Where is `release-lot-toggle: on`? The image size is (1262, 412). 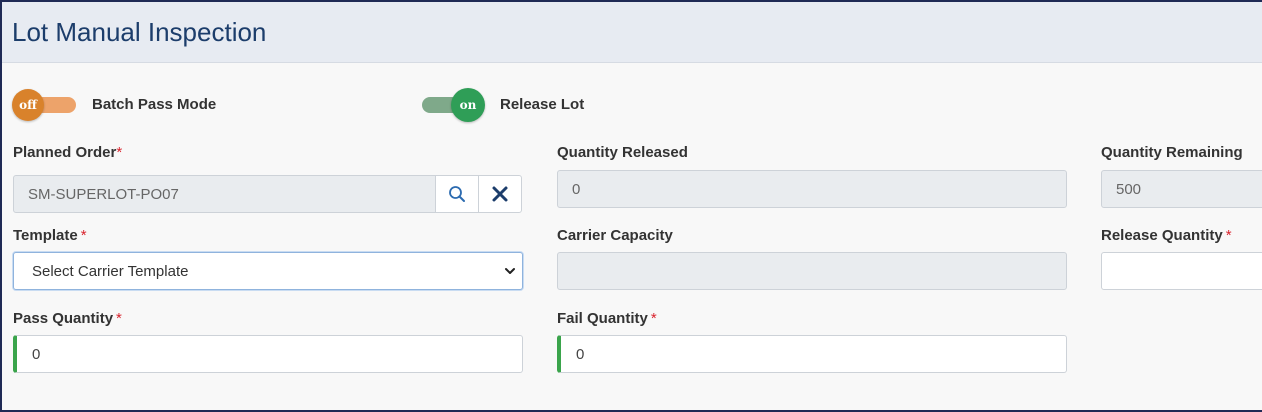 release-lot-toggle: on is located at coordinates (454, 105).